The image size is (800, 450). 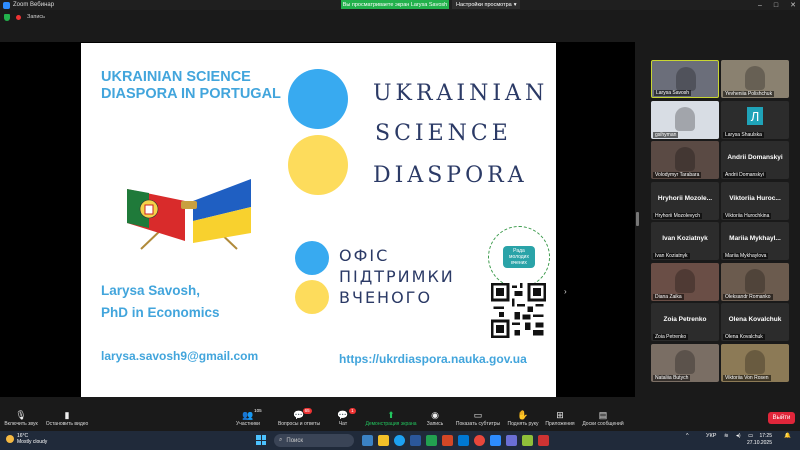 I want to click on minimize-button: –, so click(x=760, y=5).